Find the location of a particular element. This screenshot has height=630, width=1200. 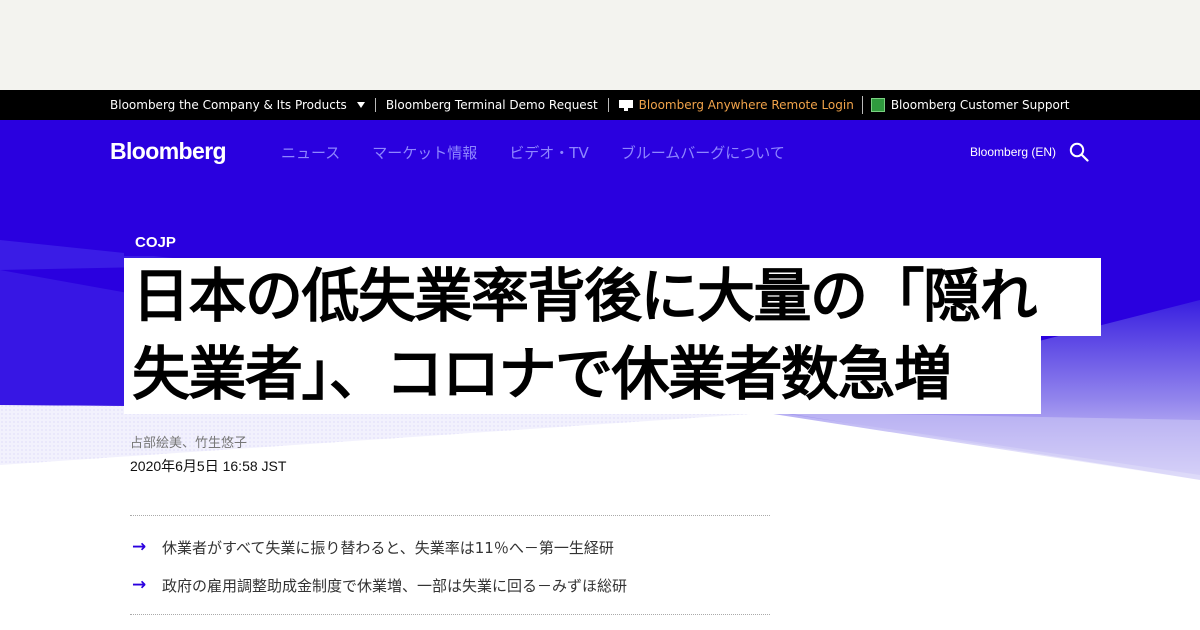

customer-support-link: Bloomberg Customer Support is located at coordinates (970, 105).